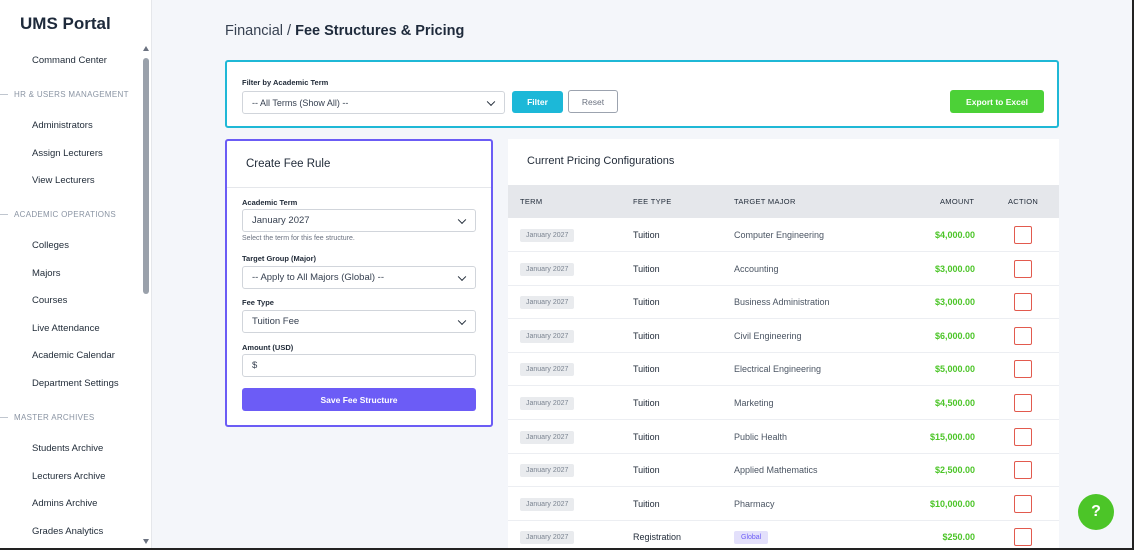  I want to click on fee-type-cell: Registration, so click(657, 537).